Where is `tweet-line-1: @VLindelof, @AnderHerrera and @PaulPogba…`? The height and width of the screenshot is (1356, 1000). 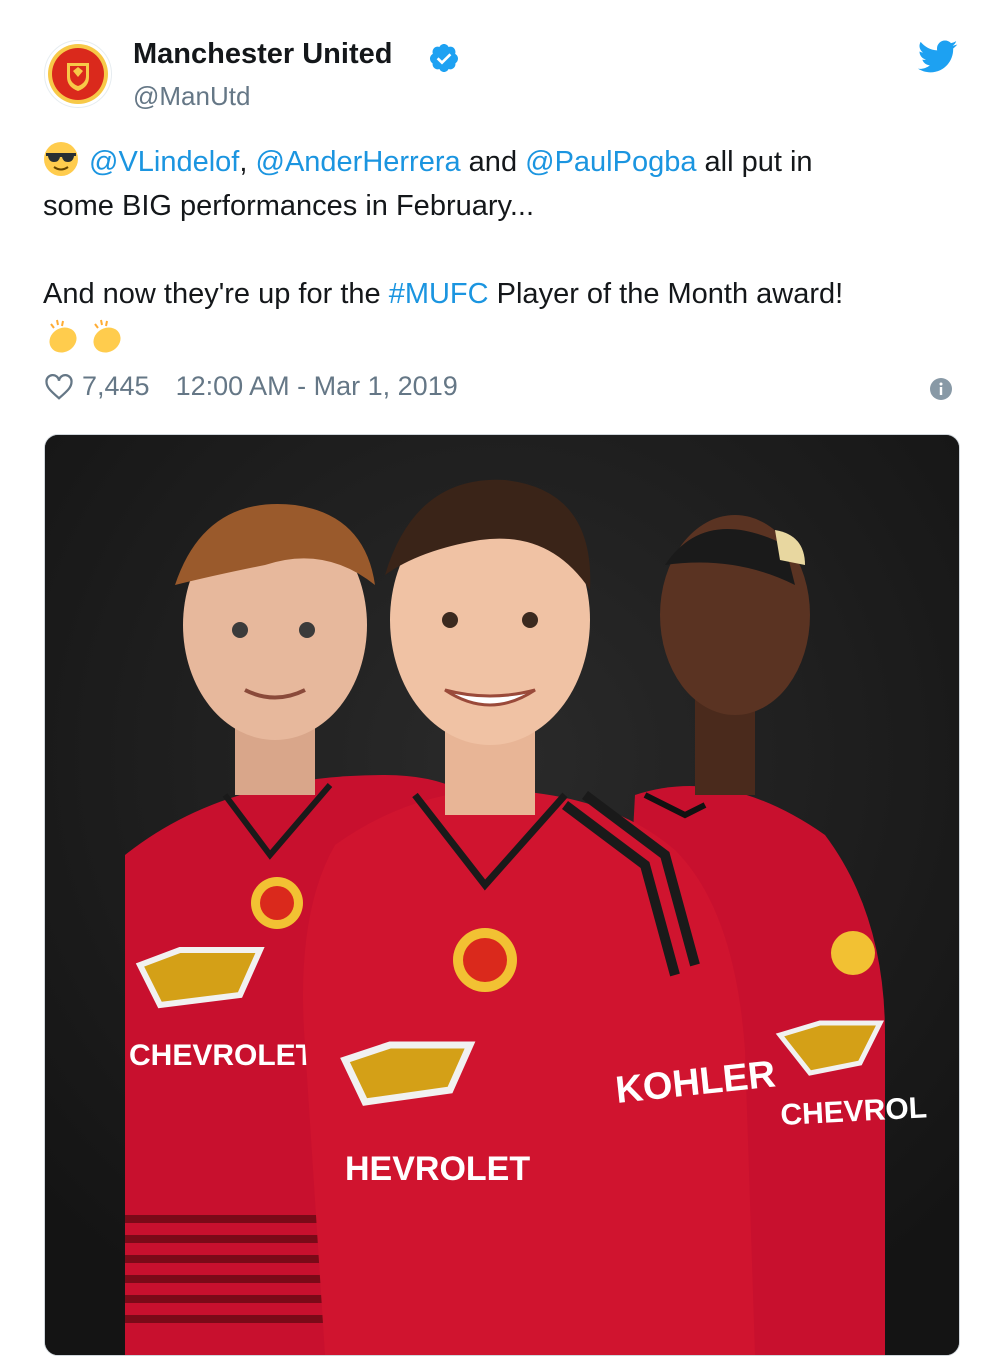 tweet-line-1: @VLindelof, @AnderHerrera and @PaulPogba… is located at coordinates (493, 162).